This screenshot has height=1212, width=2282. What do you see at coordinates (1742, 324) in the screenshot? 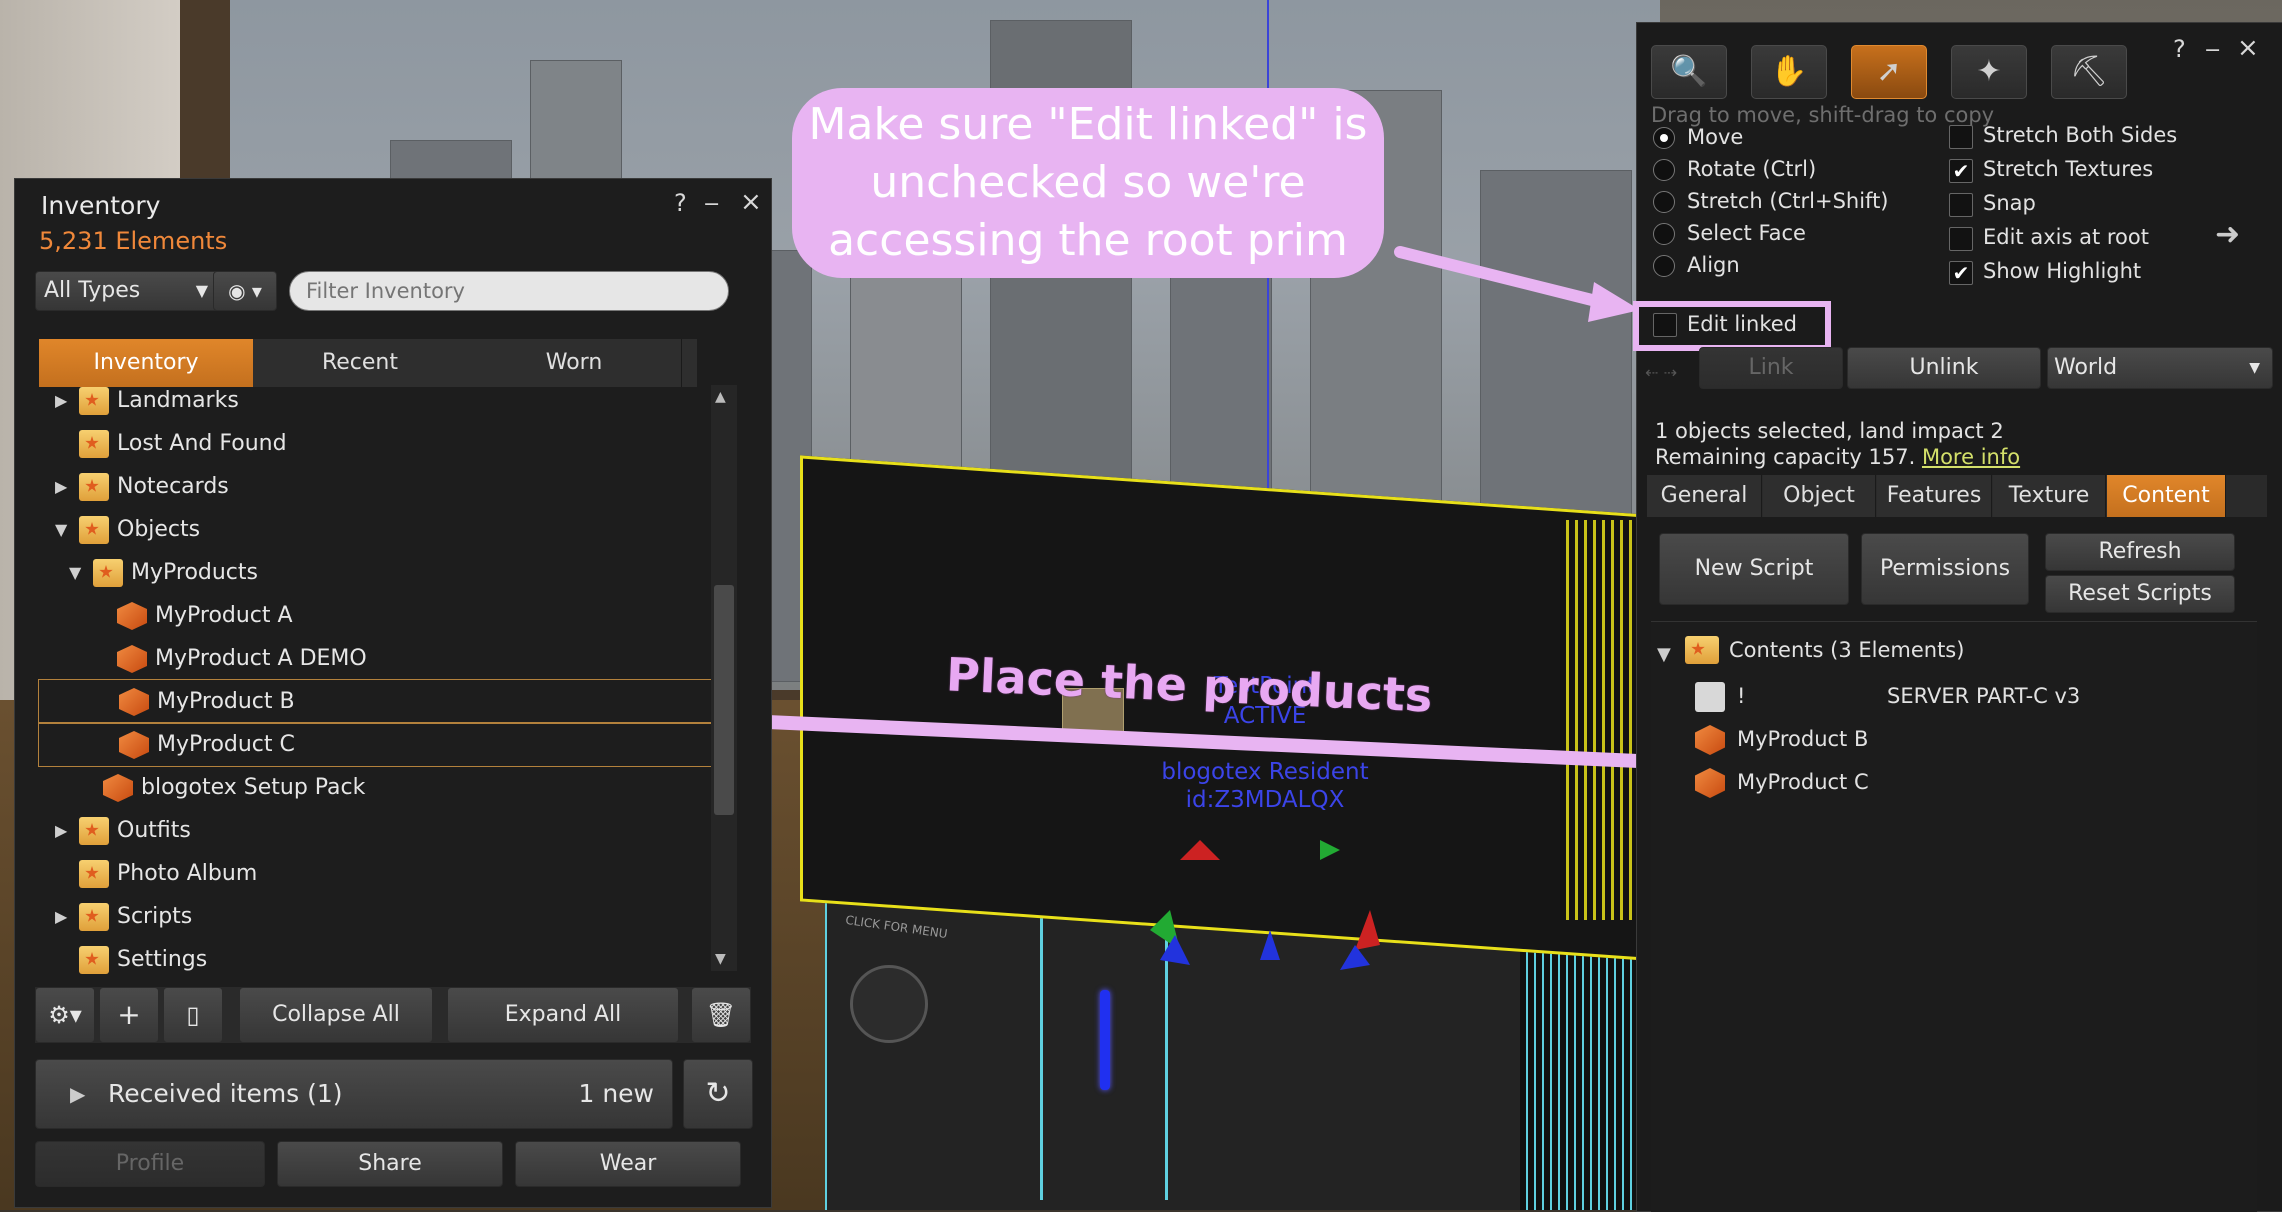
I see `edit-linked-label: Edit linked` at bounding box center [1742, 324].